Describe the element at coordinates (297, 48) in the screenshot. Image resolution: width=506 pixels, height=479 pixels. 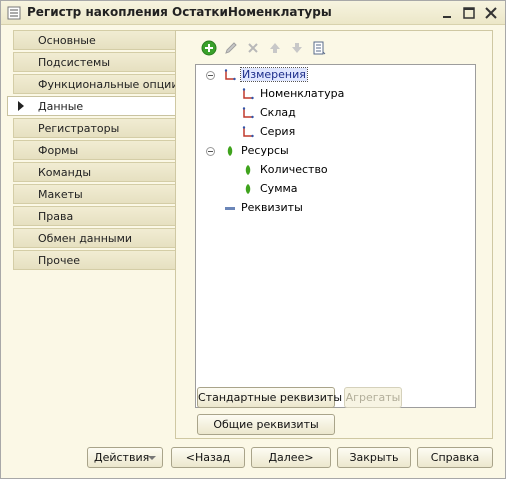
I see `move-down-icon` at that location.